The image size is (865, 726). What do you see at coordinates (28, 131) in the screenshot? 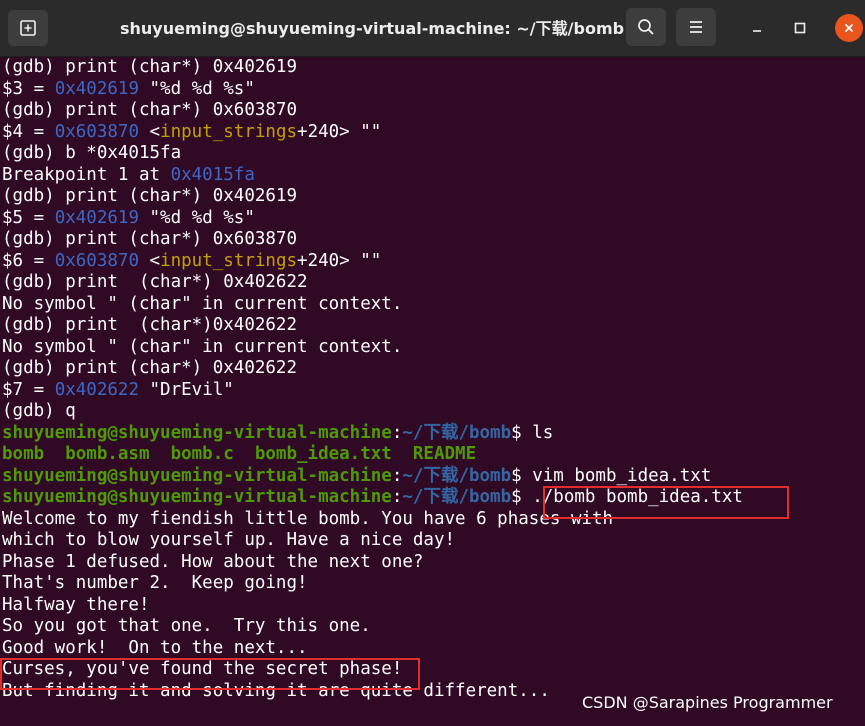
I see `terminal-text: $4 =` at bounding box center [28, 131].